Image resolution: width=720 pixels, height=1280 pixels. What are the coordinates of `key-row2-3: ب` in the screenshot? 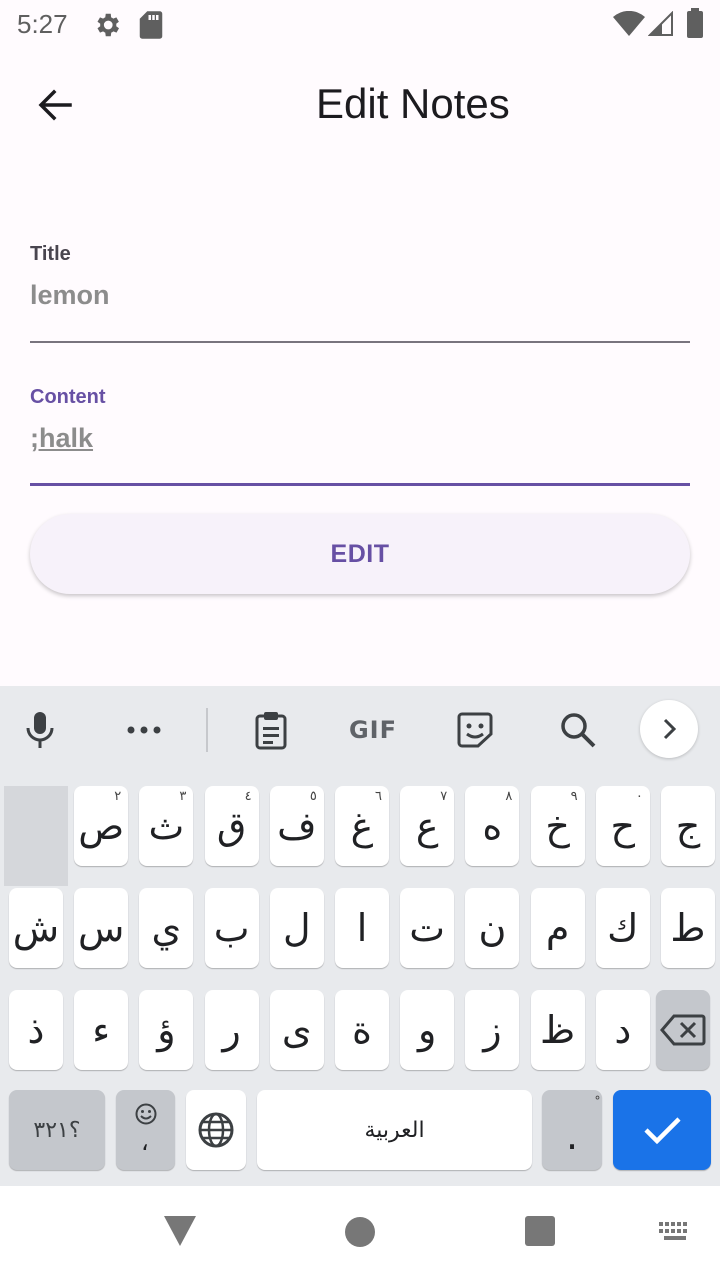 It's located at (231, 928).